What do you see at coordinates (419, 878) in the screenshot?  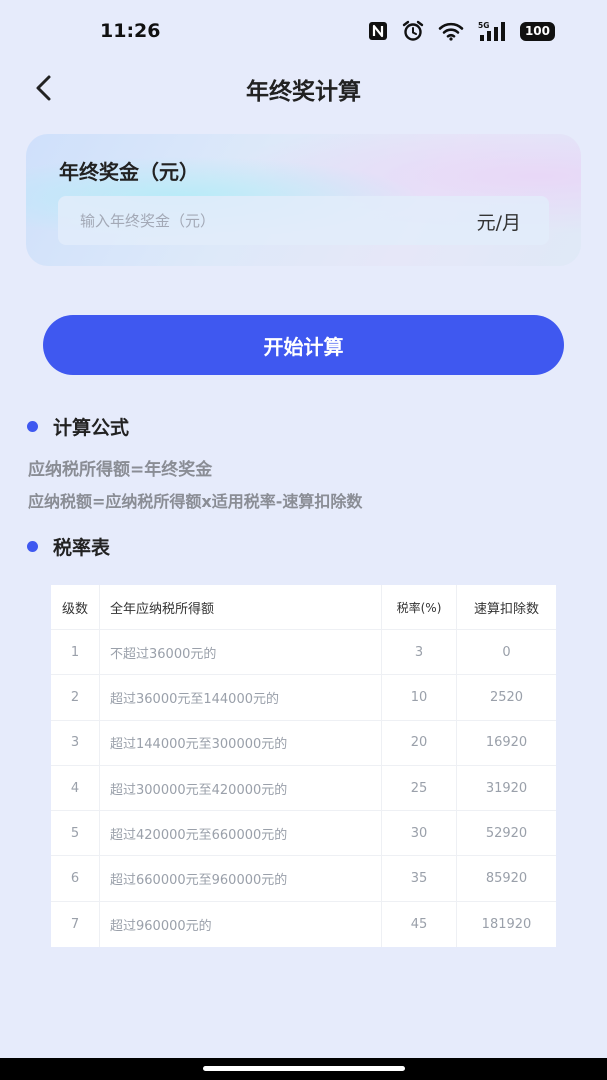 I see `cell-tax-rate: 35` at bounding box center [419, 878].